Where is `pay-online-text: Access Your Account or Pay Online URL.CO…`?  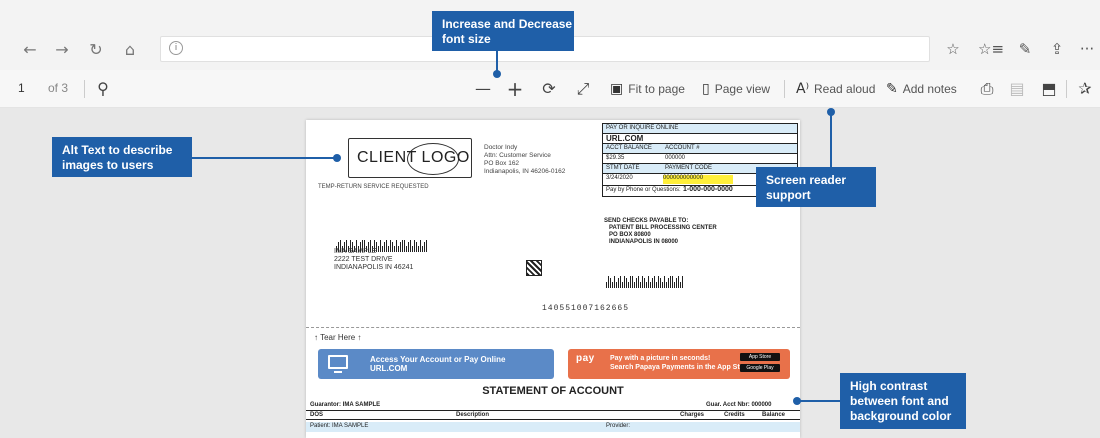
pay-online-text: Access Your Account or Pay Online URL.CO… is located at coordinates (438, 364).